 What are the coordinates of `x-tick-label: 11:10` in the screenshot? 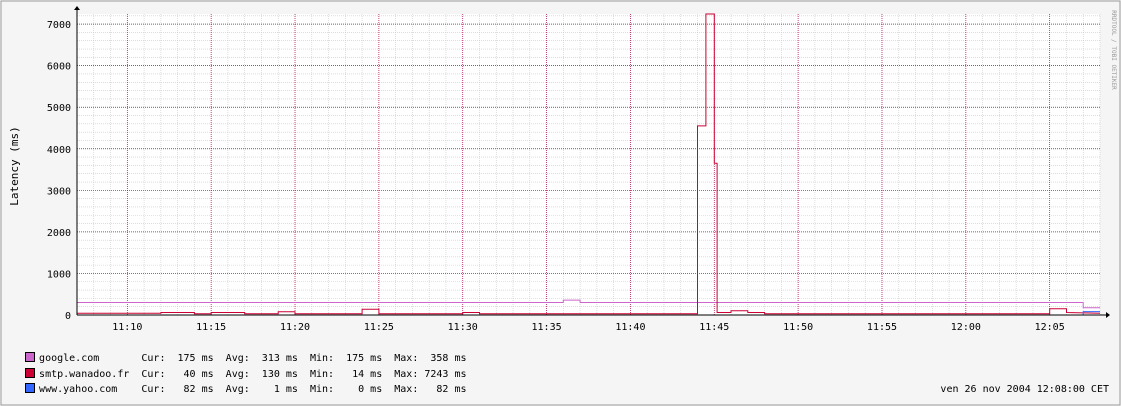 It's located at (127, 327).